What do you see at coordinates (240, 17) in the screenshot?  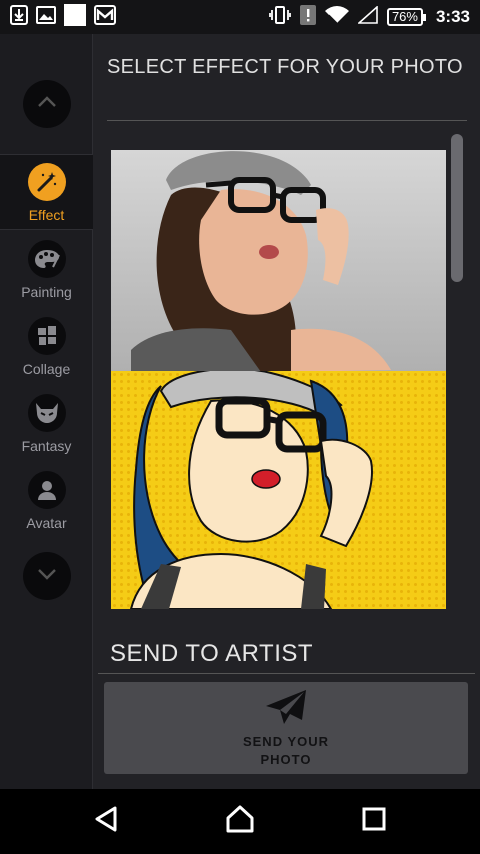 I see `status-bar: 76% 3:33` at bounding box center [240, 17].